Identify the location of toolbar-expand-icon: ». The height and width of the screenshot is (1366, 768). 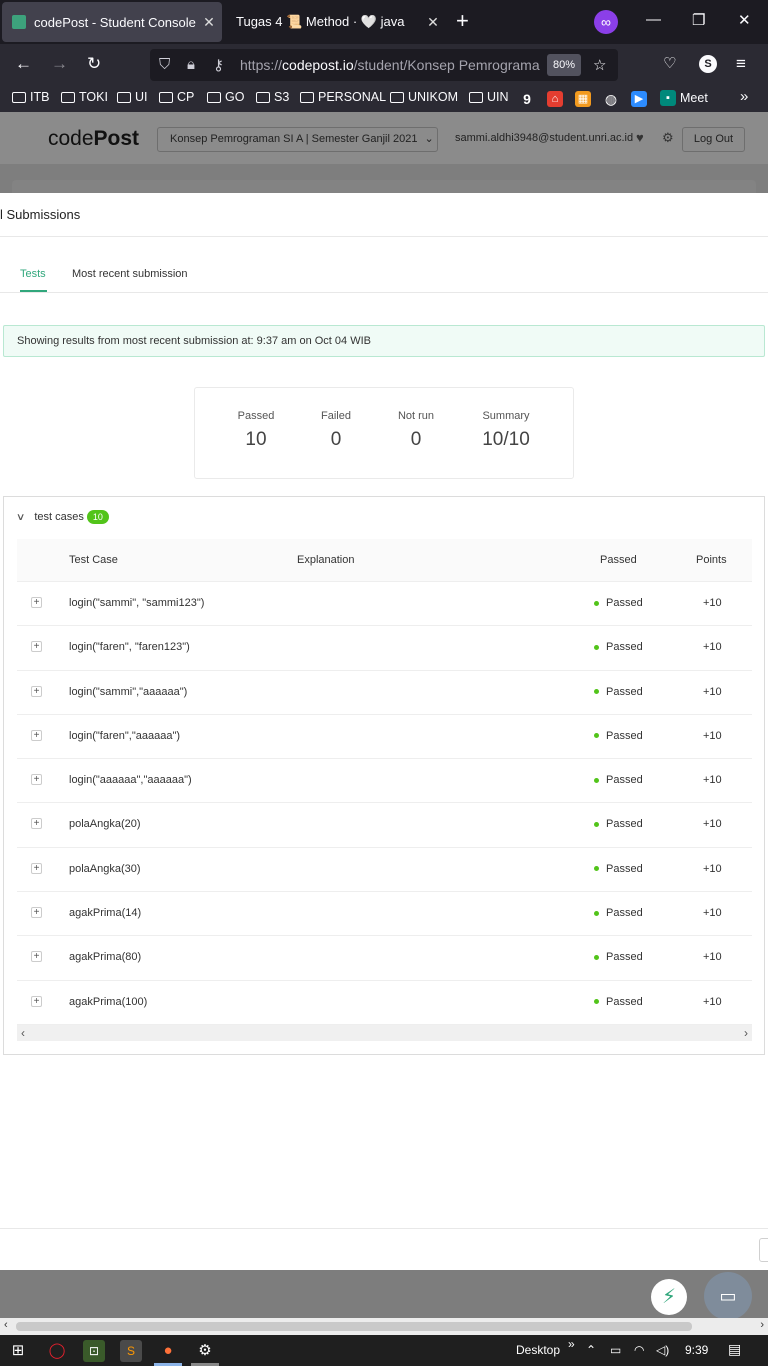
(571, 1344).